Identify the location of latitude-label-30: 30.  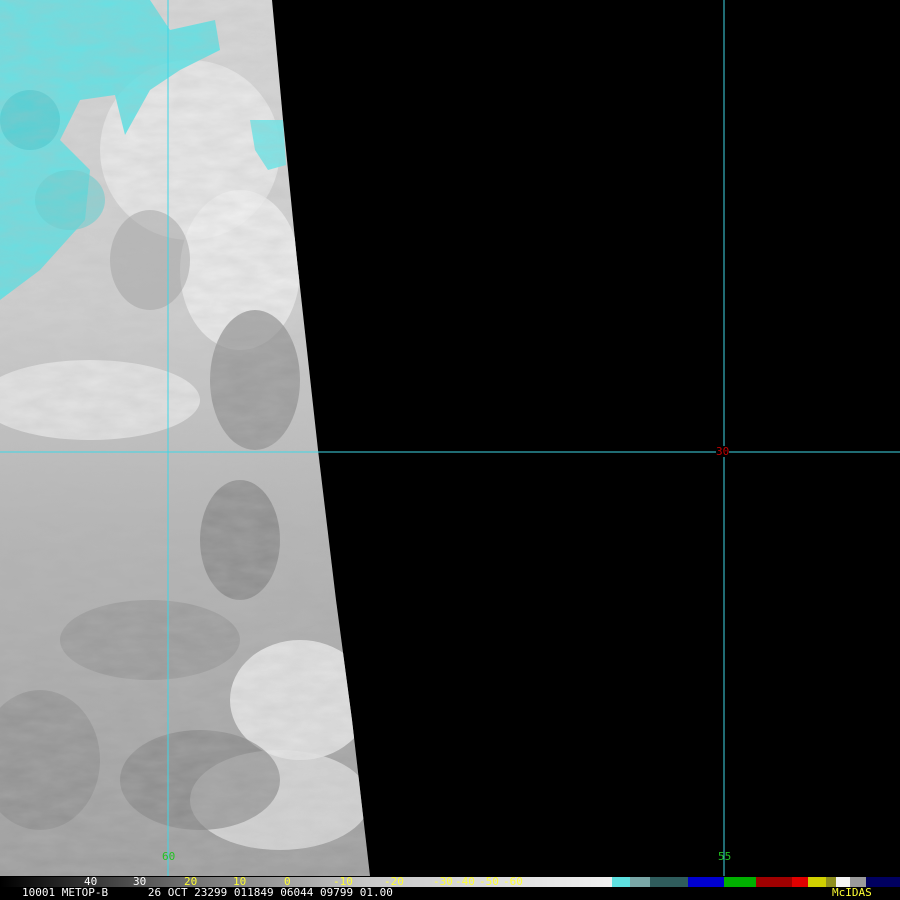
(723, 451).